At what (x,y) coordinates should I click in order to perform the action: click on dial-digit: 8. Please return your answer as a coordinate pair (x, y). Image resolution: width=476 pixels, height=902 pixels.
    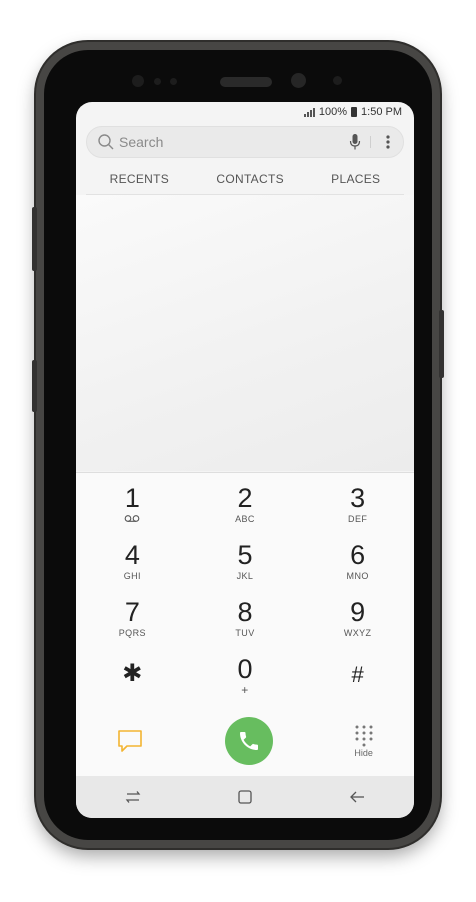
    Looking at the image, I should click on (245, 612).